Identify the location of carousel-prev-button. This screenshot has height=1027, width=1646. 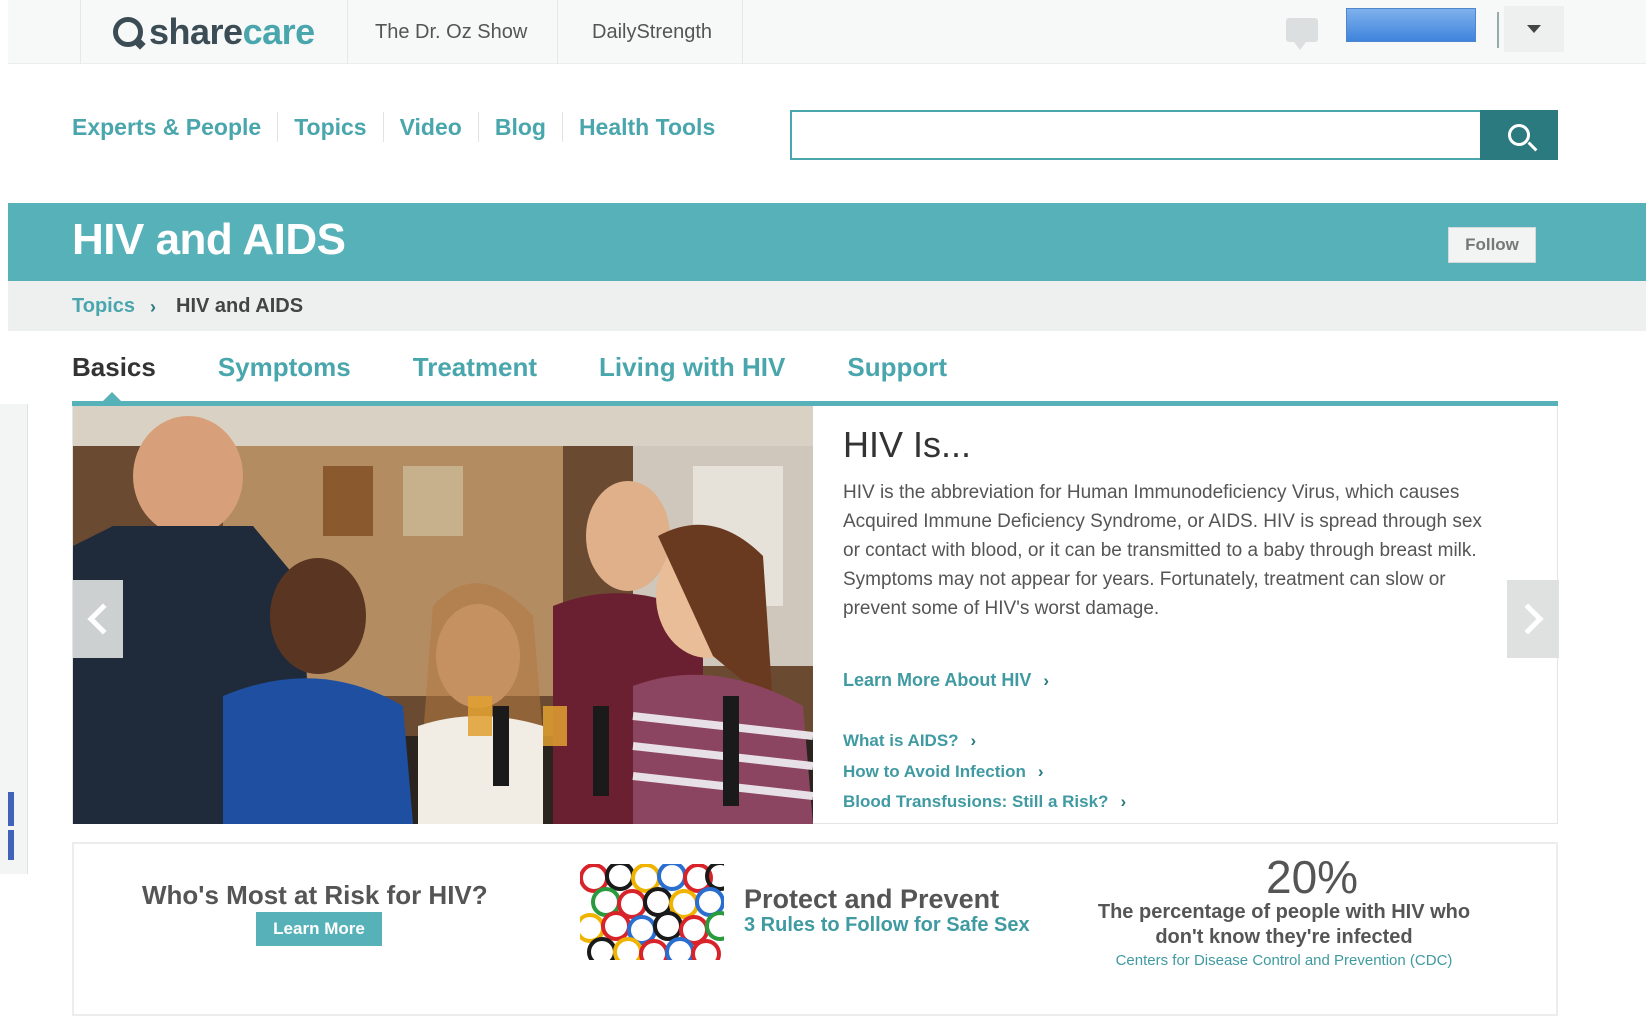
(98, 619).